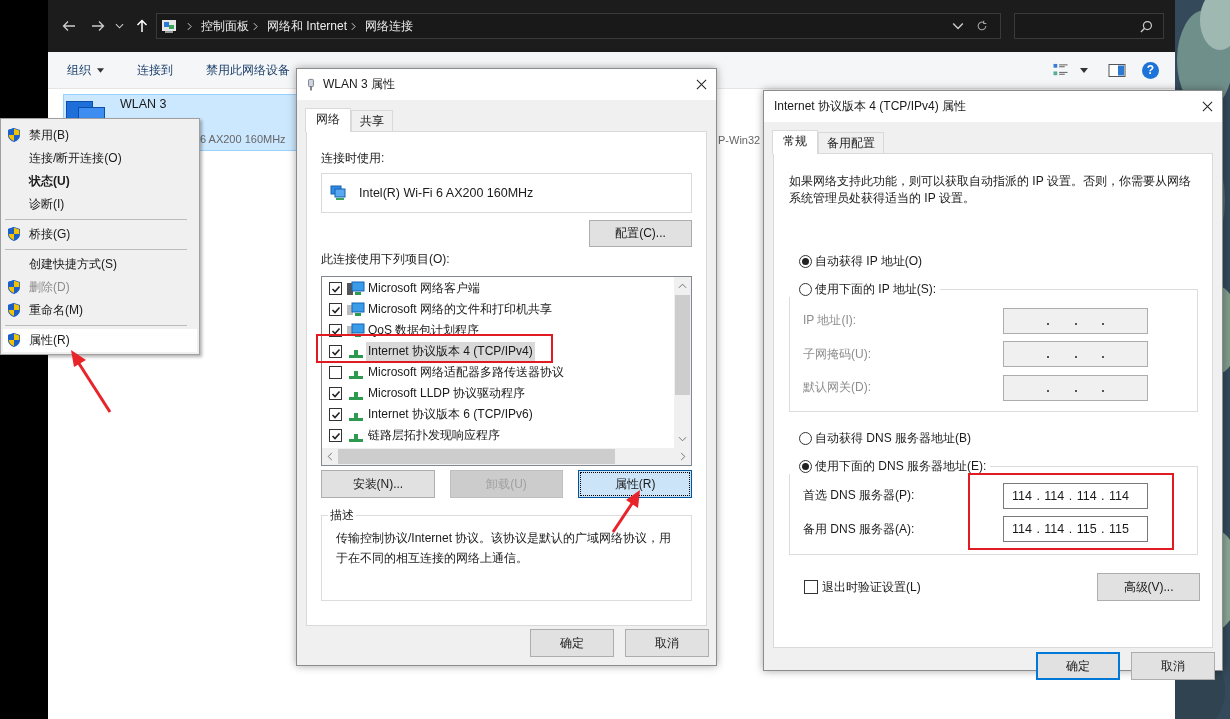 The width and height of the screenshot is (1230, 719). I want to click on connection-device: P-Win32, so click(739, 140).